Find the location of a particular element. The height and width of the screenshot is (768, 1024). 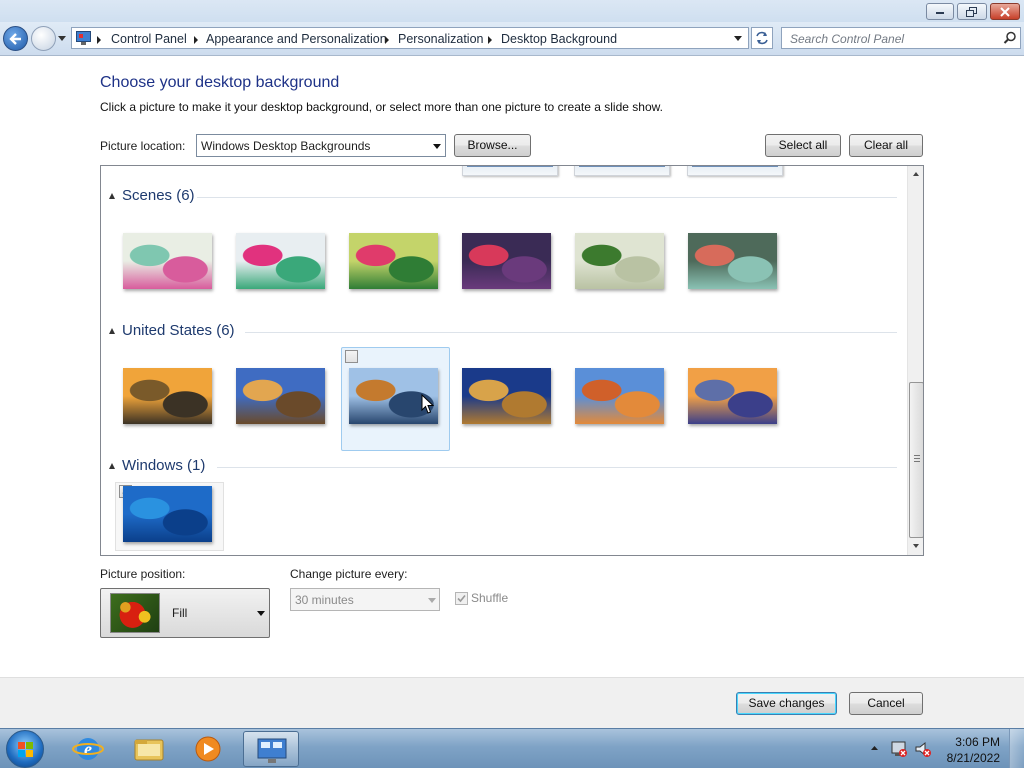

shuffle-checkbox is located at coordinates (461, 598).